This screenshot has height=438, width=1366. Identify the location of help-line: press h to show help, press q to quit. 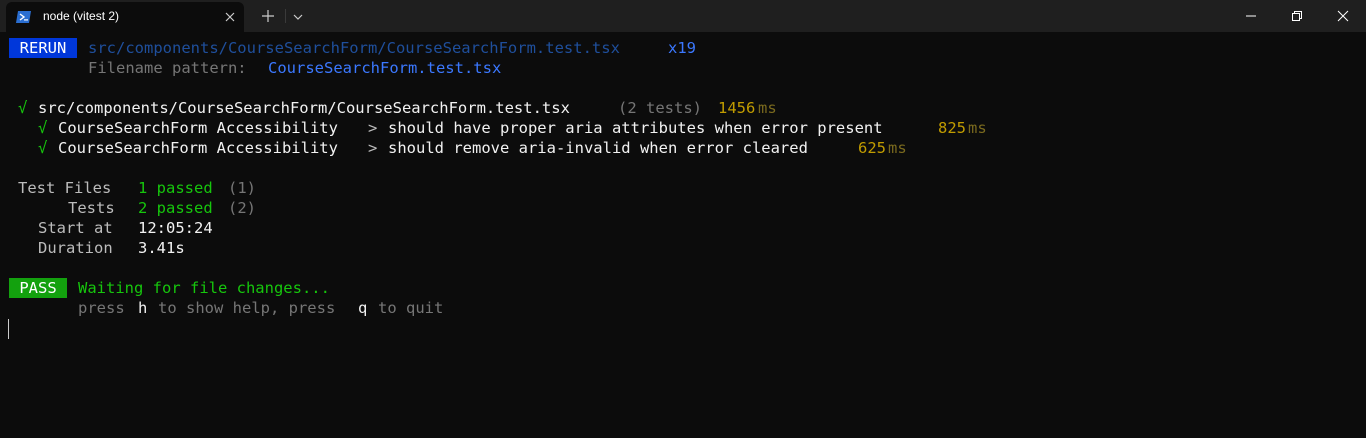
(683, 308).